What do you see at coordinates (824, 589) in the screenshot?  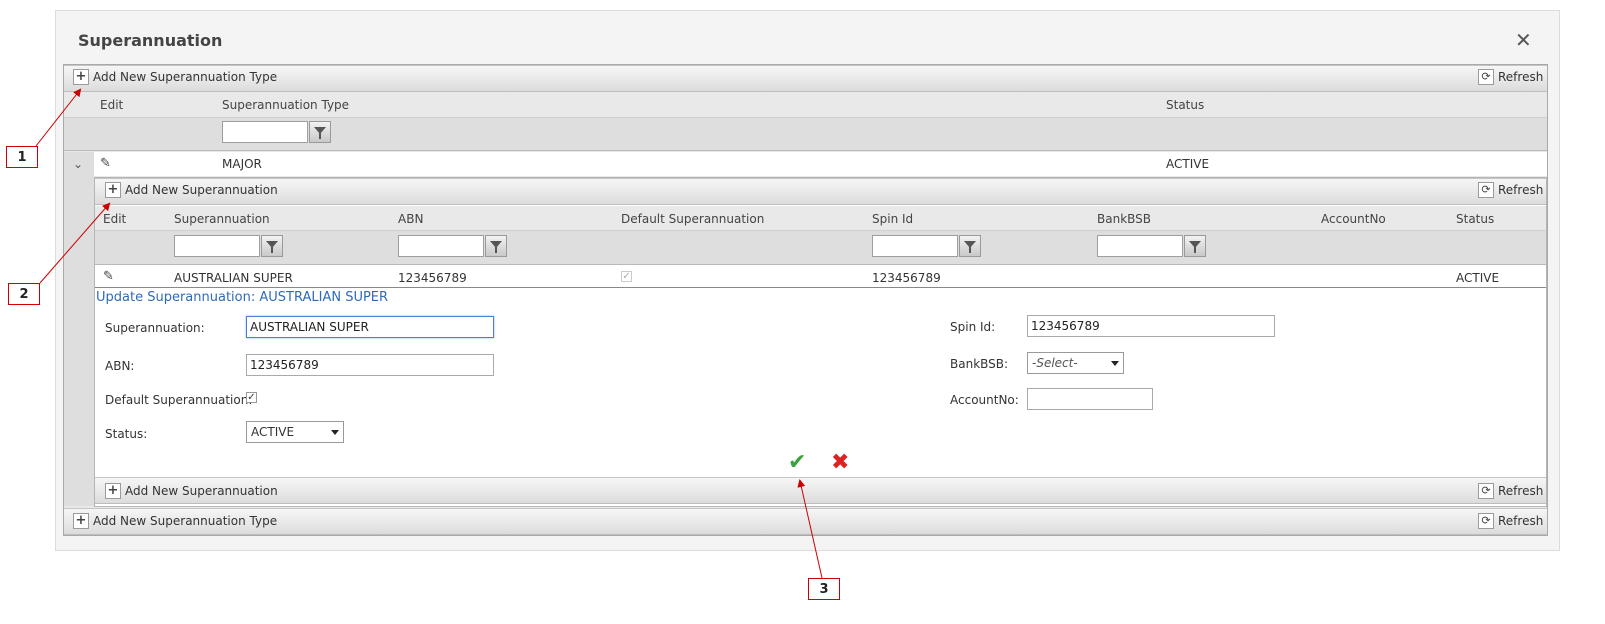 I see `callout-3: 3` at bounding box center [824, 589].